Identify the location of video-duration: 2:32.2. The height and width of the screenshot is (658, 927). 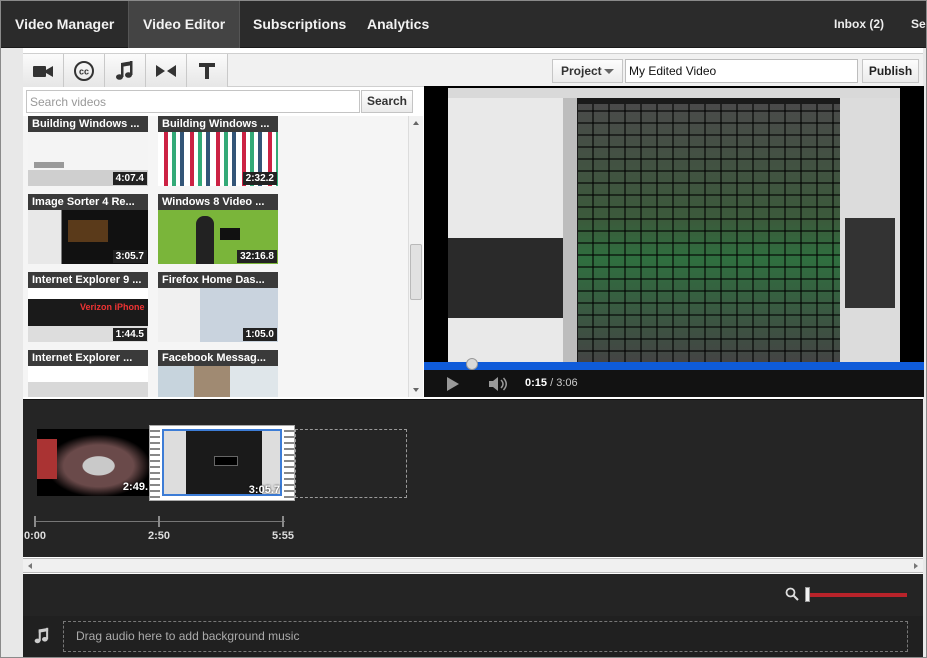
(259, 178).